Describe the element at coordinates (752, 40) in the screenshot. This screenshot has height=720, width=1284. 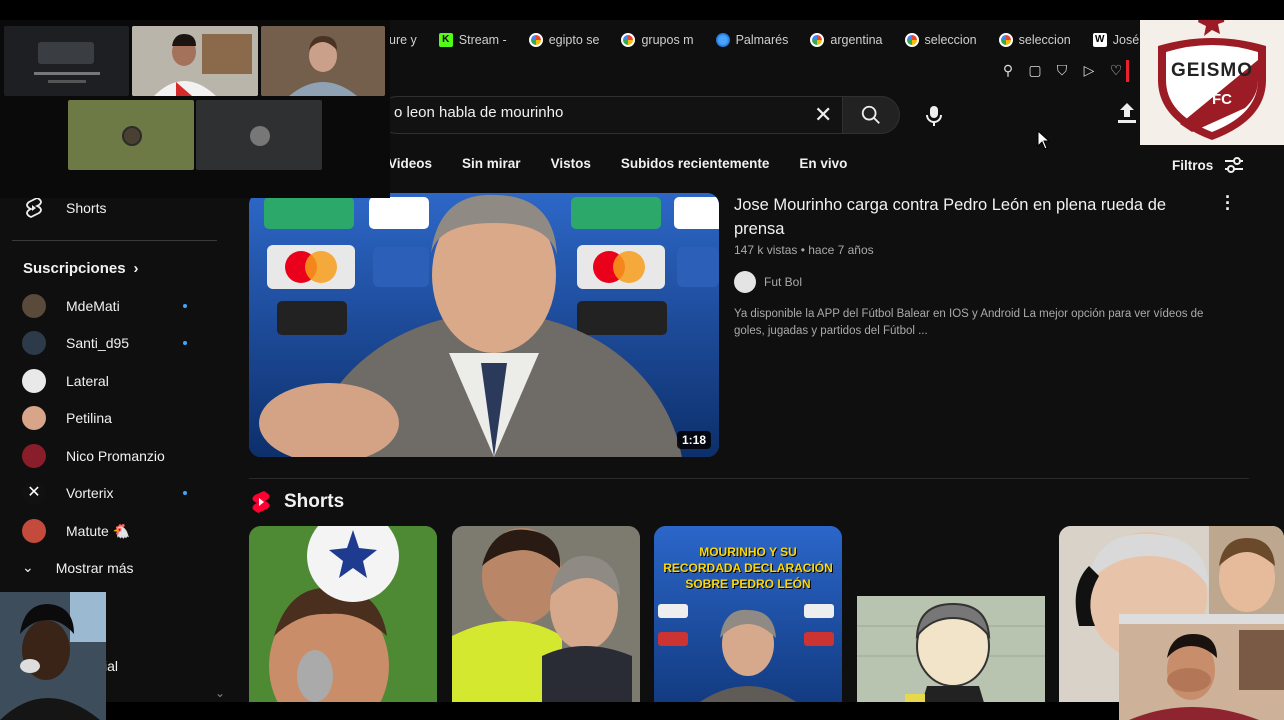
I see `browser-tab: Palmarés` at that location.